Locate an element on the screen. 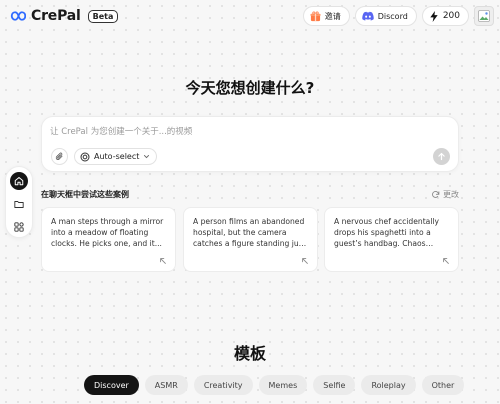  credits-count: 200 is located at coordinates (451, 16).